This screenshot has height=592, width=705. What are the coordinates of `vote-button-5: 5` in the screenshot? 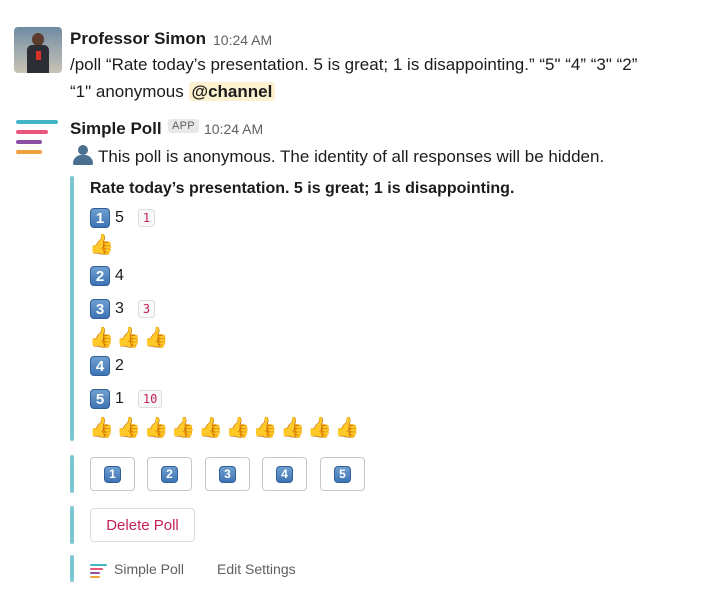 It's located at (342, 474).